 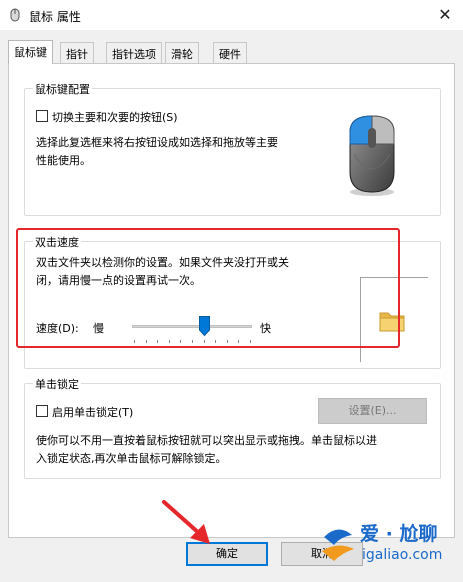 I want to click on watermark-brand: 爱 · 尬聊, so click(x=399, y=534).